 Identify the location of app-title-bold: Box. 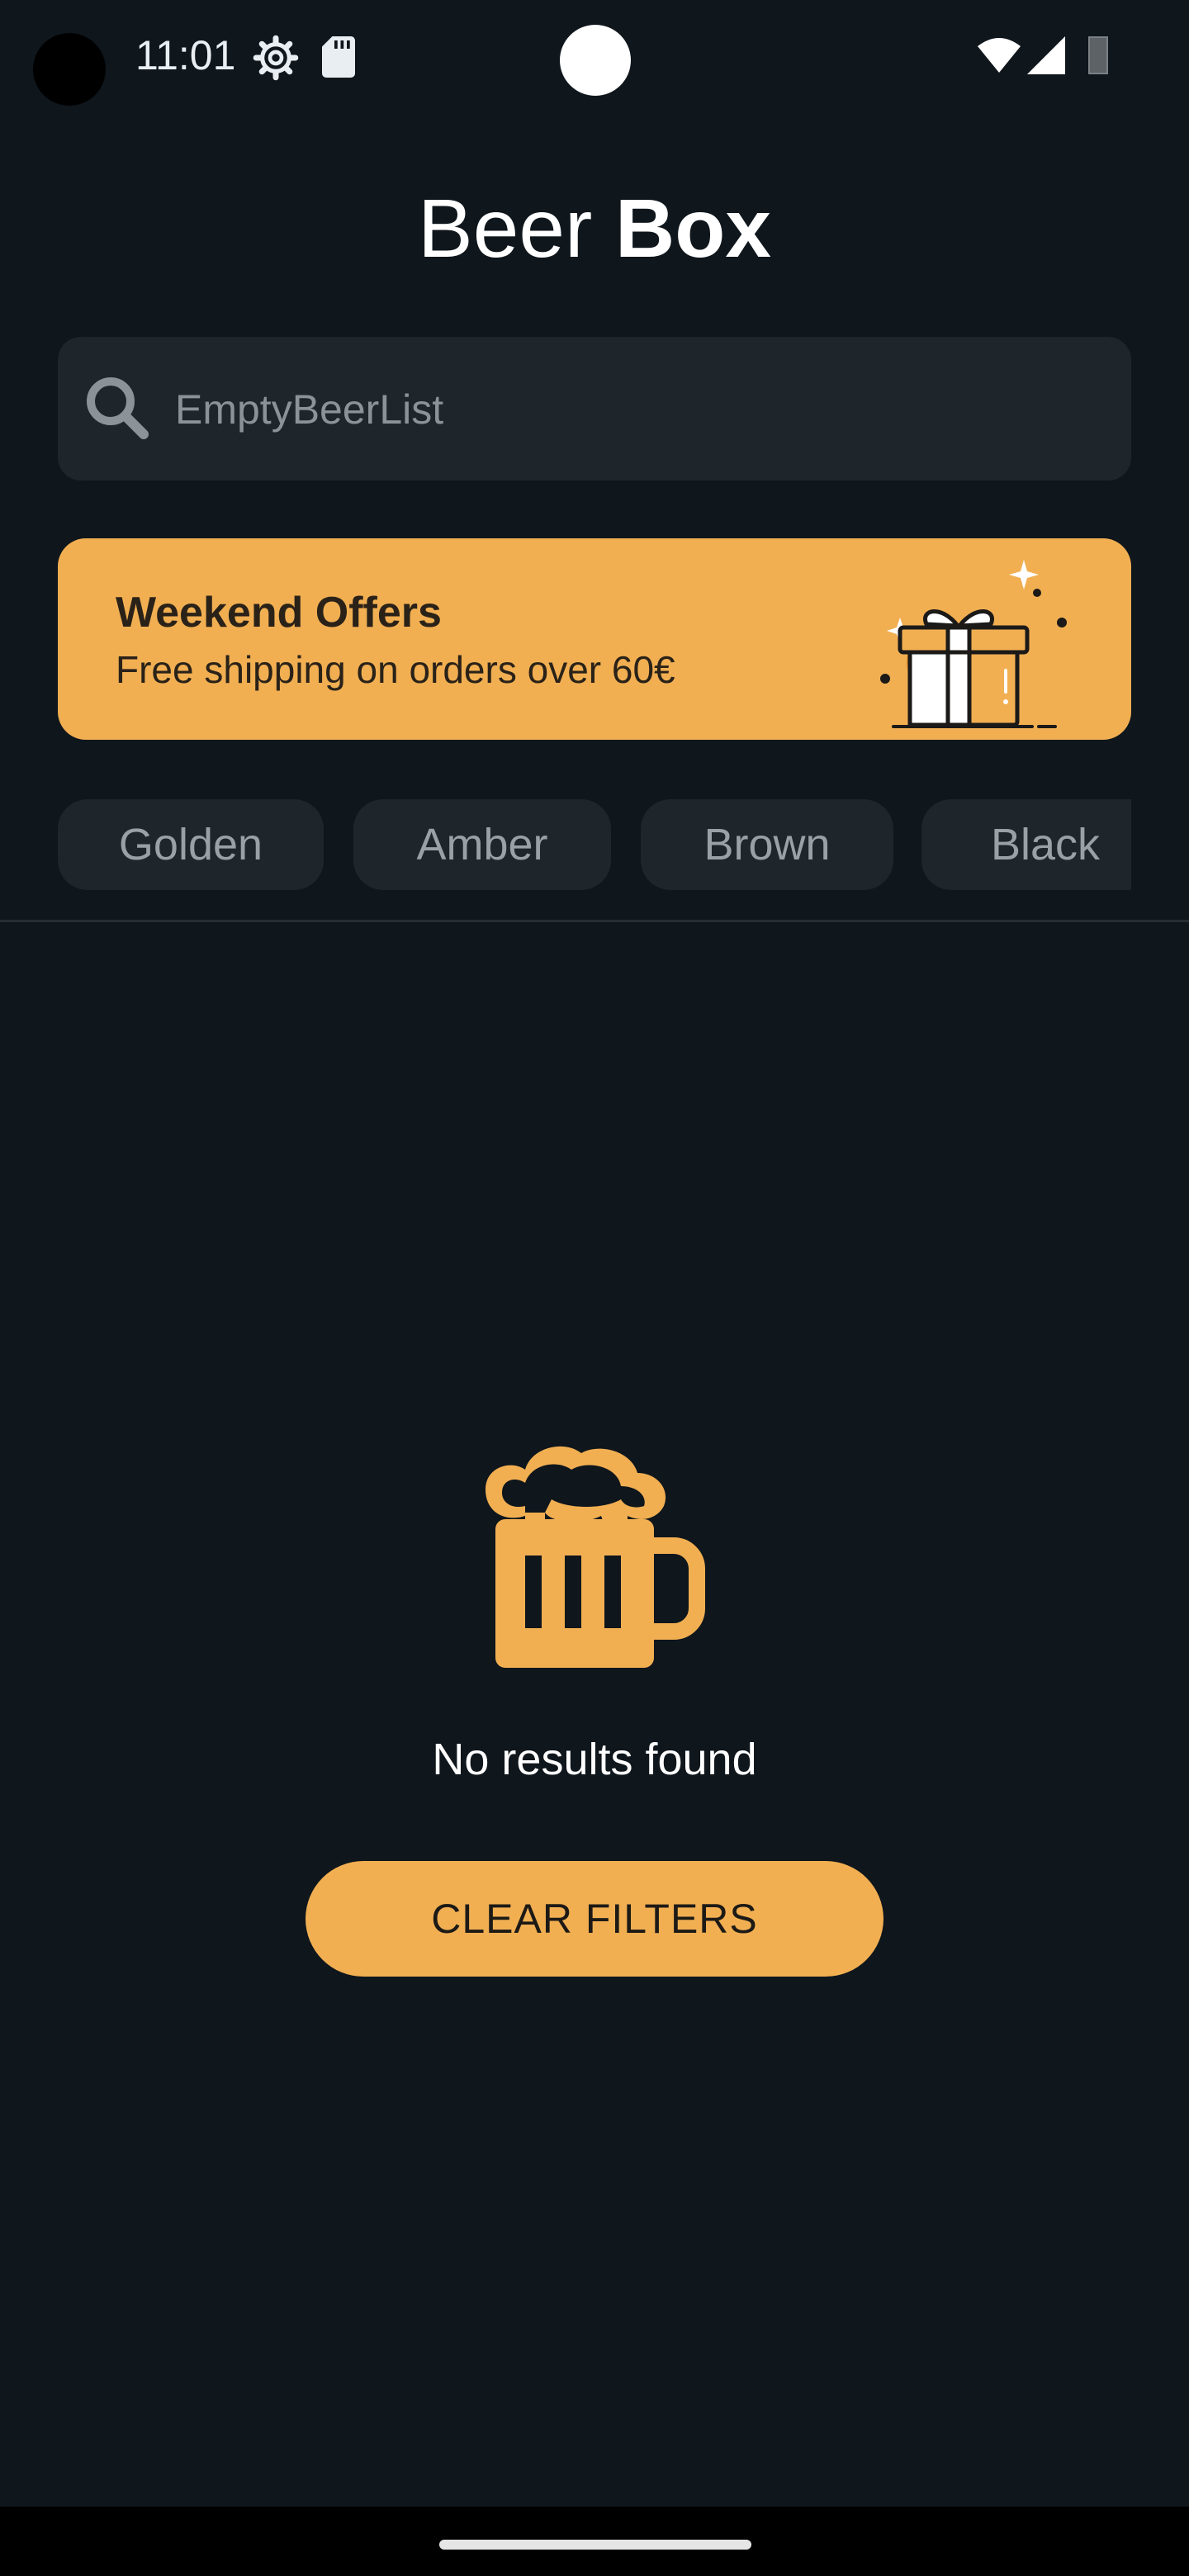
(693, 228).